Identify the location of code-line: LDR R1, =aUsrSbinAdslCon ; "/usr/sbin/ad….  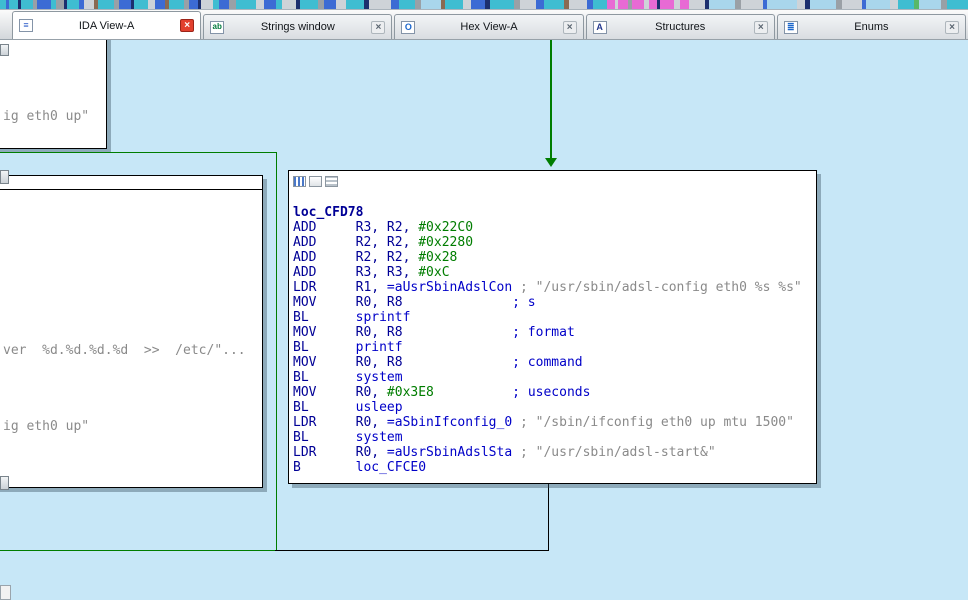
(547, 287).